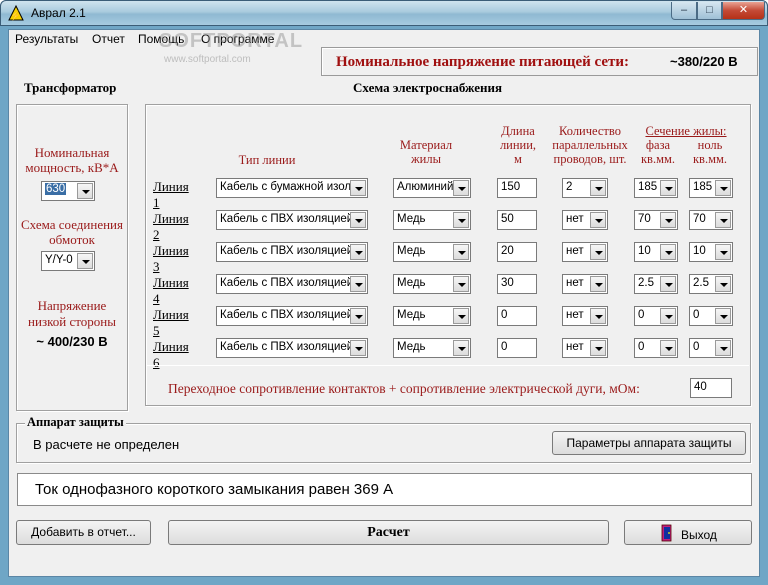 This screenshot has width=768, height=585. I want to click on line-type-select: Кабель с бумажной изоляцией, so click(292, 188).